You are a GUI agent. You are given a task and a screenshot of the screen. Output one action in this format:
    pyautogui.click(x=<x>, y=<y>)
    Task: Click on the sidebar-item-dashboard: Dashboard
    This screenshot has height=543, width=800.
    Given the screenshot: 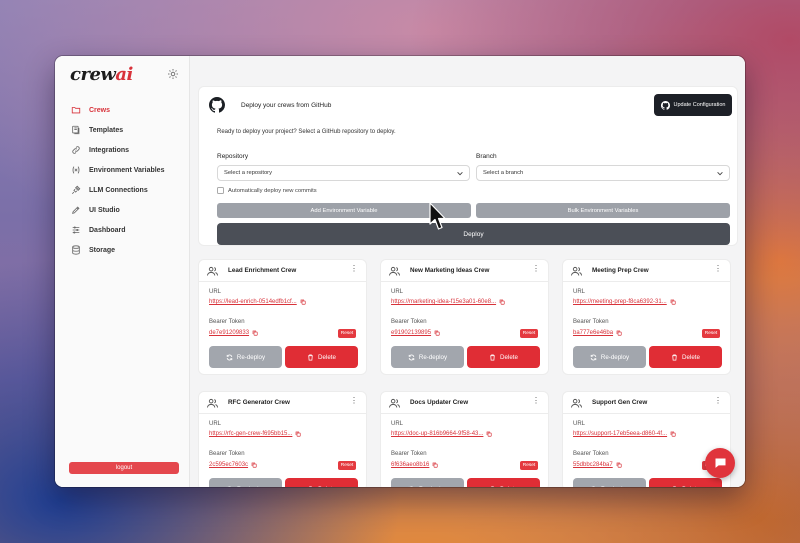 What is the action you would take?
    pyautogui.click(x=123, y=230)
    